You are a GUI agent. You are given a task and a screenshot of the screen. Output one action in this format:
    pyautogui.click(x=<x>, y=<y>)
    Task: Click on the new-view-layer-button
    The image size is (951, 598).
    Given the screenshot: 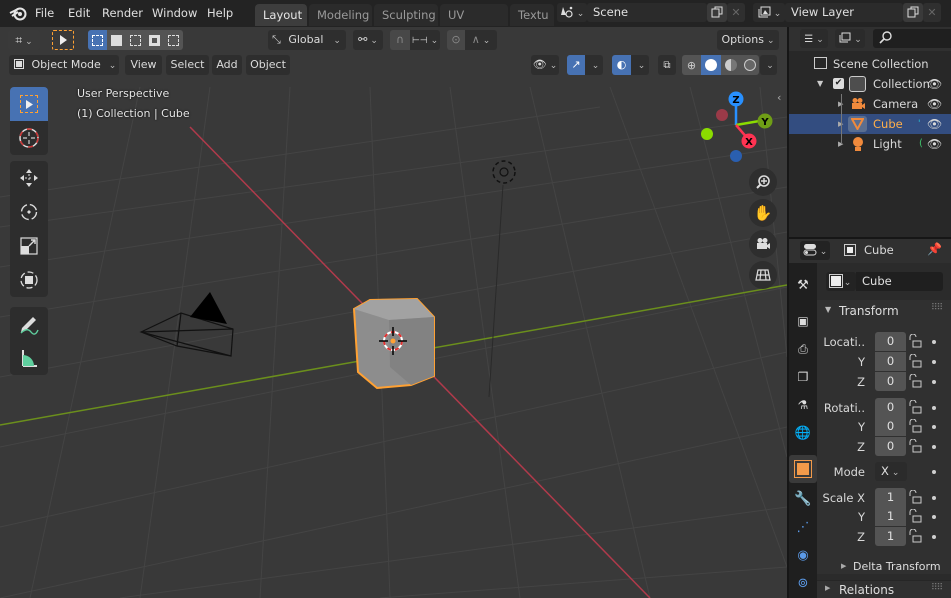 What is the action you would take?
    pyautogui.click(x=913, y=12)
    